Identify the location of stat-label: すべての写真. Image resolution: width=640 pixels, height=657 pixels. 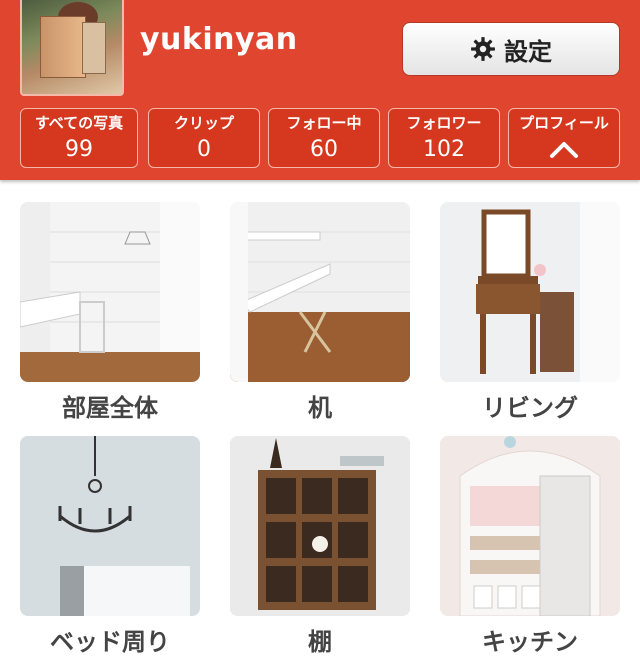
(79, 123).